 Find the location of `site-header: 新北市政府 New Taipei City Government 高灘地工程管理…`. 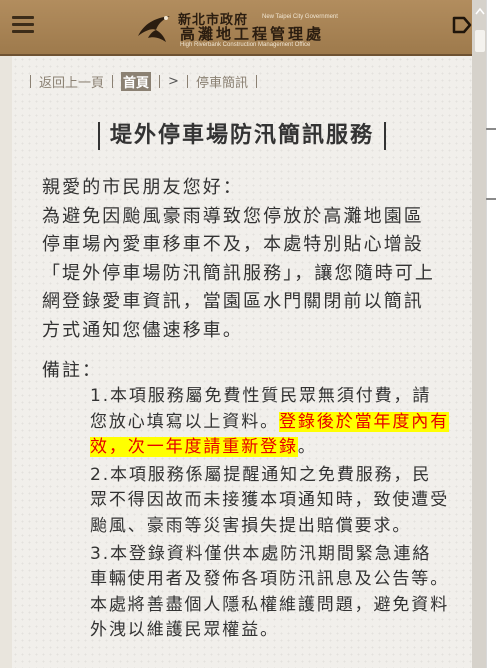

site-header: 新北市政府 New Taipei City Government 高灘地工程管理… is located at coordinates (248, 28).